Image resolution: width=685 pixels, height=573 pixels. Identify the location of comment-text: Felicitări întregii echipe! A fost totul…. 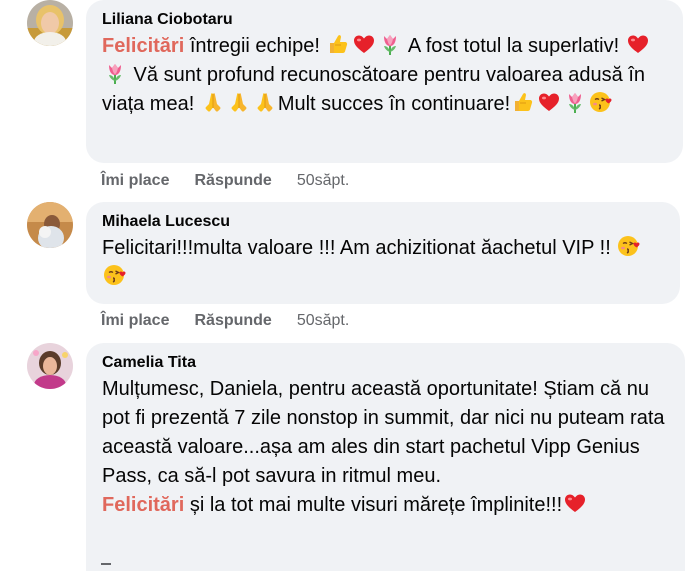
(384, 75).